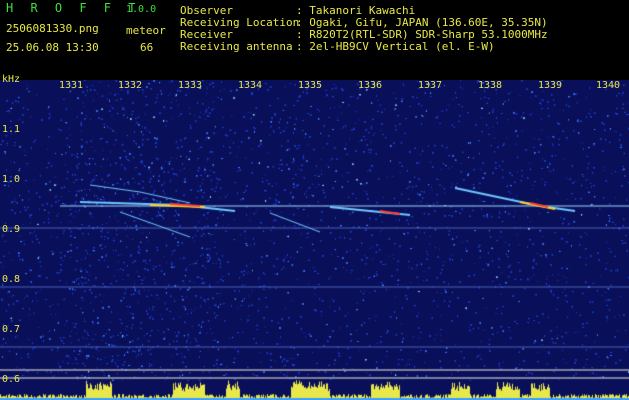 Image resolution: width=629 pixels, height=400 pixels. Describe the element at coordinates (141, 9) in the screenshot. I see `app-version: 1.0.0` at that location.